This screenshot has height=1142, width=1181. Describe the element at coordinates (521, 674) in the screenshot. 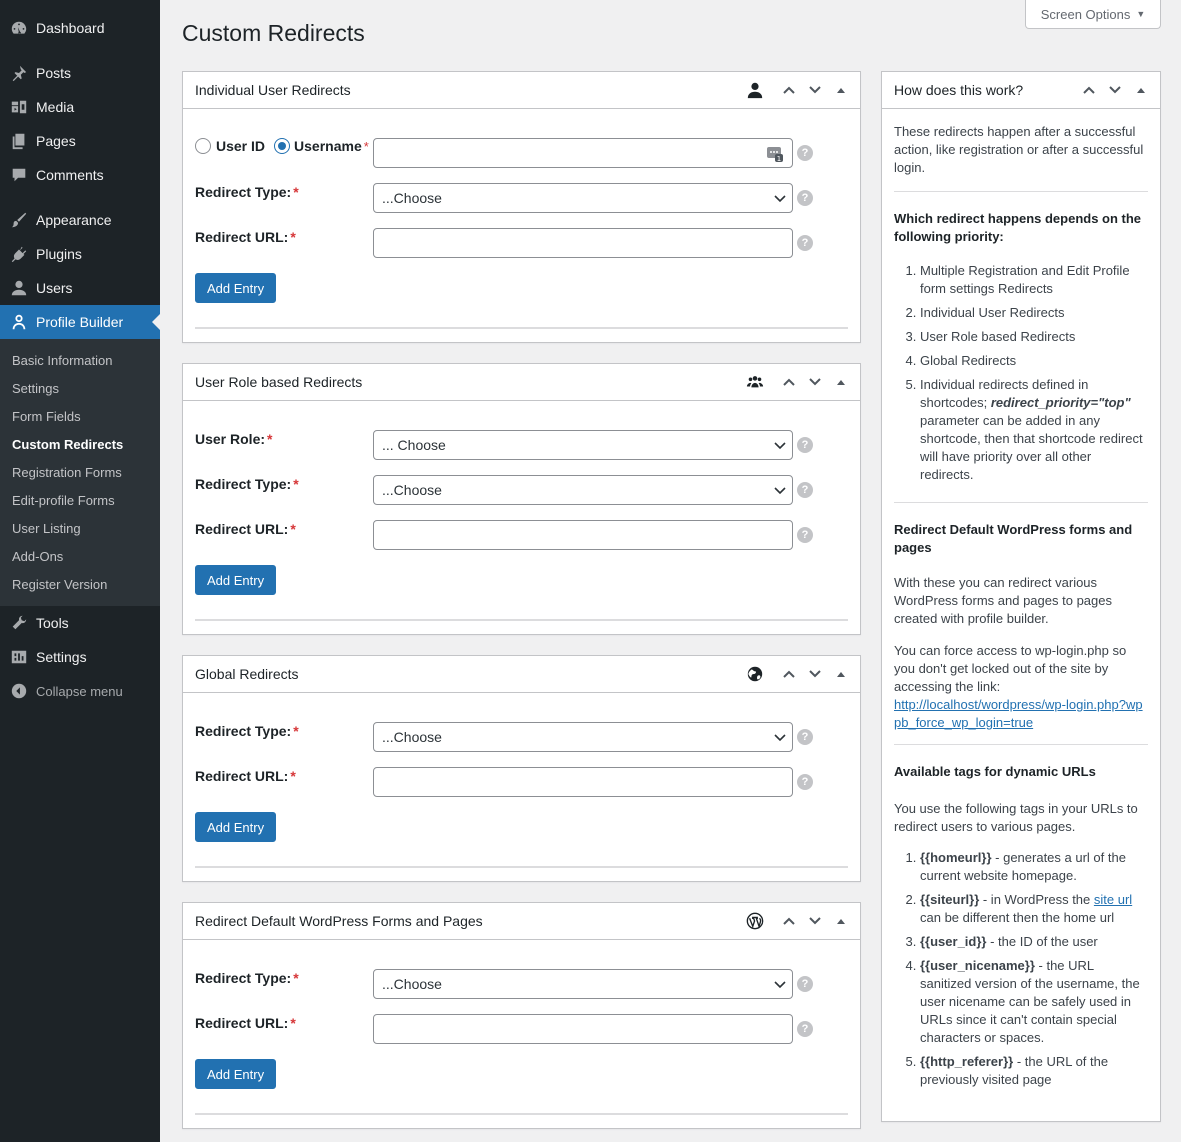

I see `box-header: Global Redirects` at that location.